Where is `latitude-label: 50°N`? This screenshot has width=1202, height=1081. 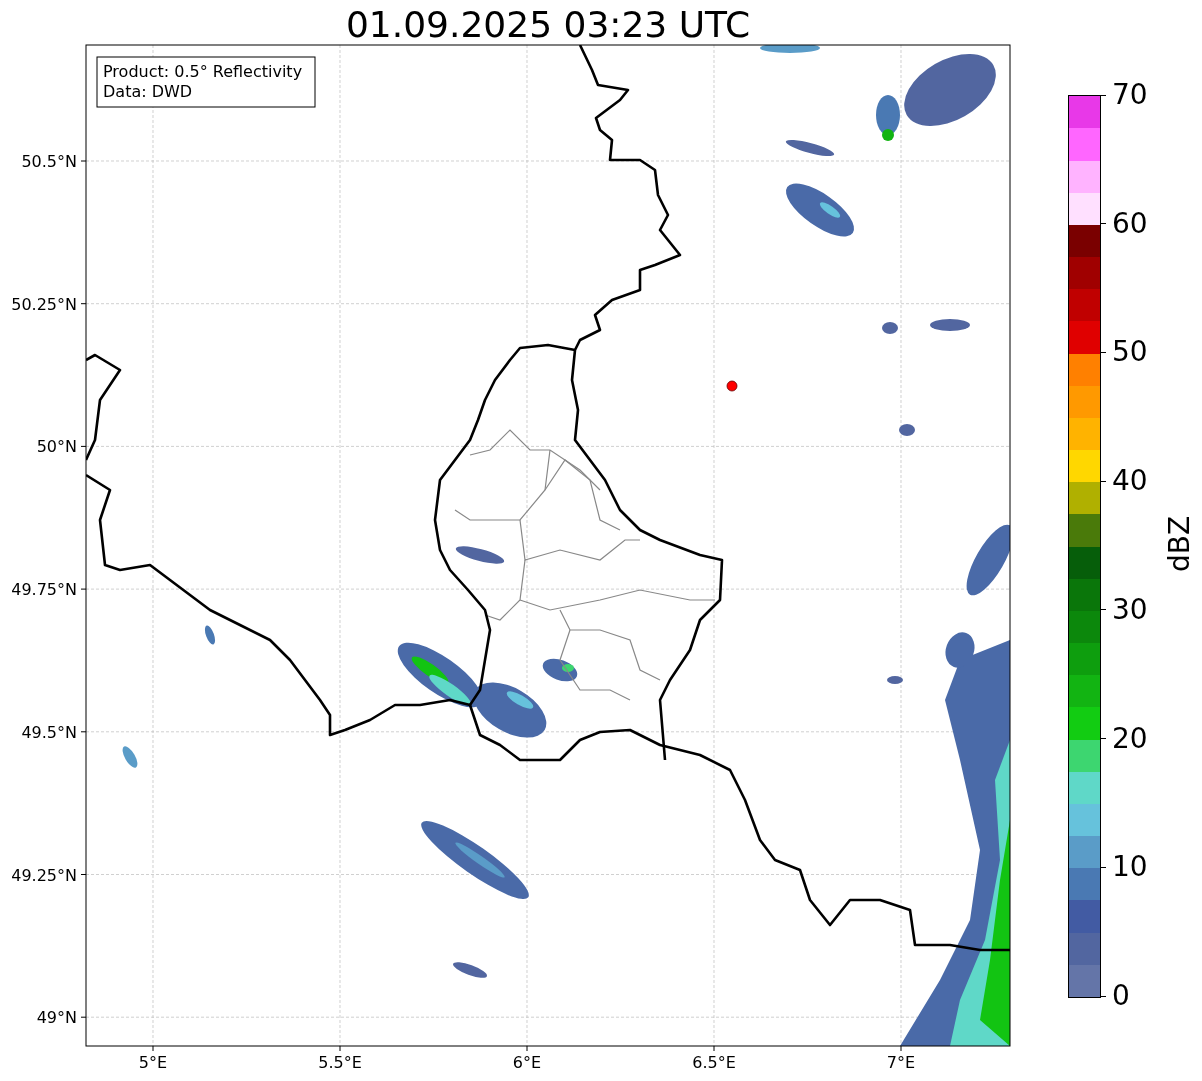
latitude-label: 50°N is located at coordinates (56, 447).